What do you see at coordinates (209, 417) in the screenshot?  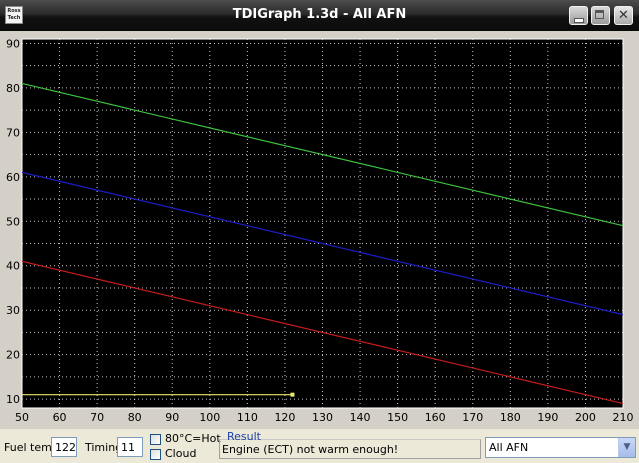 I see `x-tick-label: 100` at bounding box center [209, 417].